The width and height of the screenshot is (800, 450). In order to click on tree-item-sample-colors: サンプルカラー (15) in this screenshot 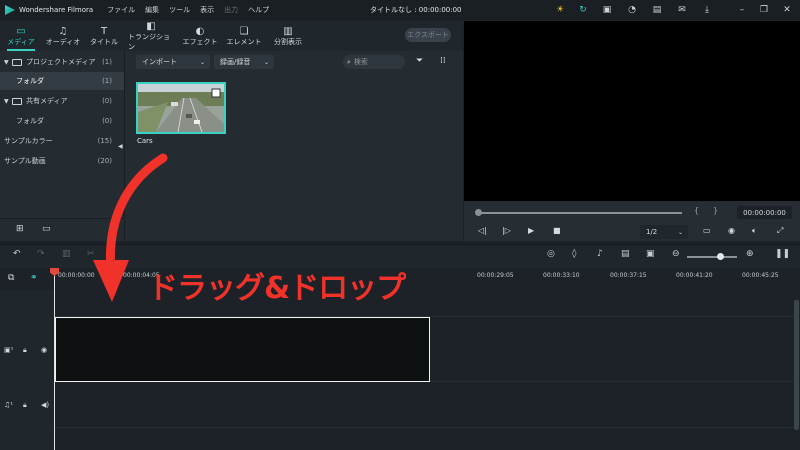, I will do `click(62, 141)`.